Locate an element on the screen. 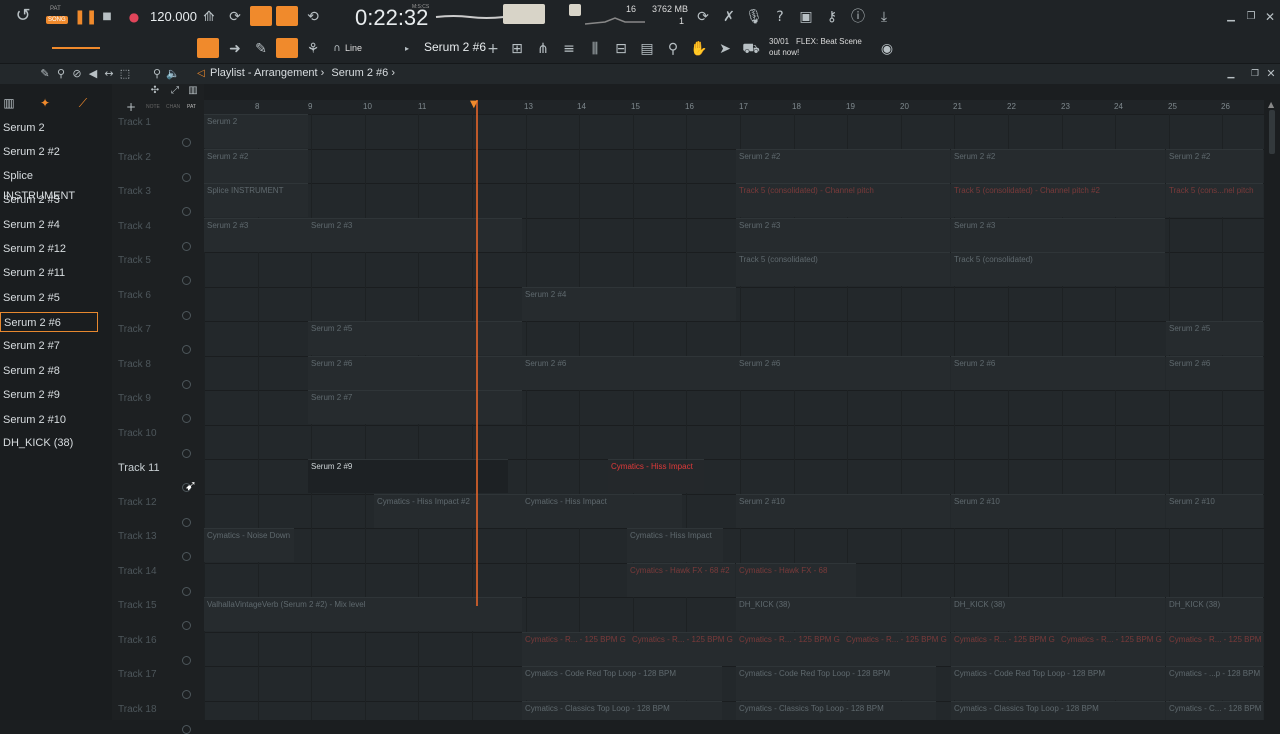  ruler-bar-14: 14 is located at coordinates (581, 106).